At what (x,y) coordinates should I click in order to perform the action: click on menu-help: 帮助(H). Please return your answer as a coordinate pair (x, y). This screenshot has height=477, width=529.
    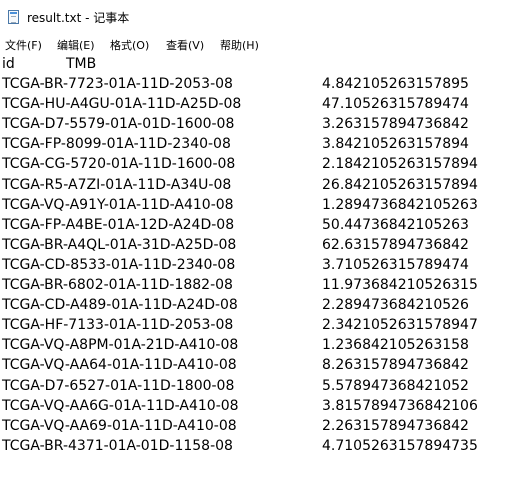
    Looking at the image, I should click on (239, 45).